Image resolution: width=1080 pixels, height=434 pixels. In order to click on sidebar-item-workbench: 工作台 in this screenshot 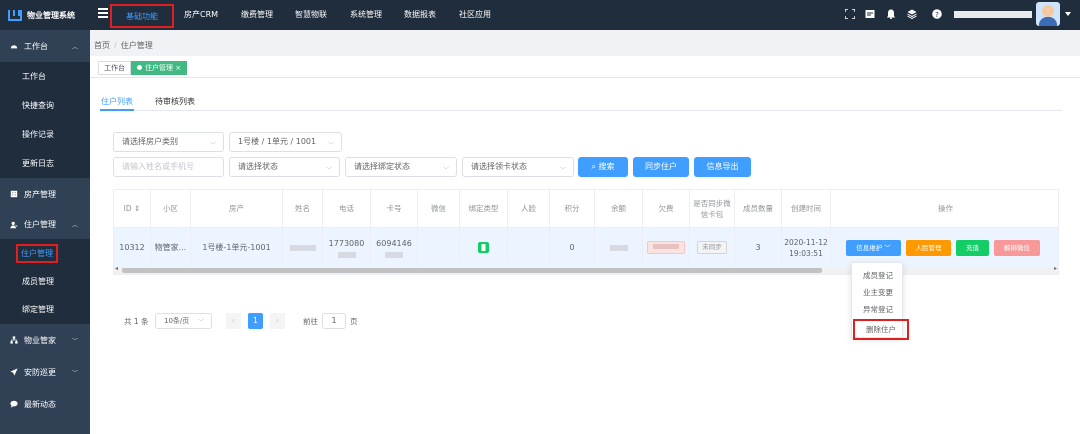, I will do `click(45, 76)`.